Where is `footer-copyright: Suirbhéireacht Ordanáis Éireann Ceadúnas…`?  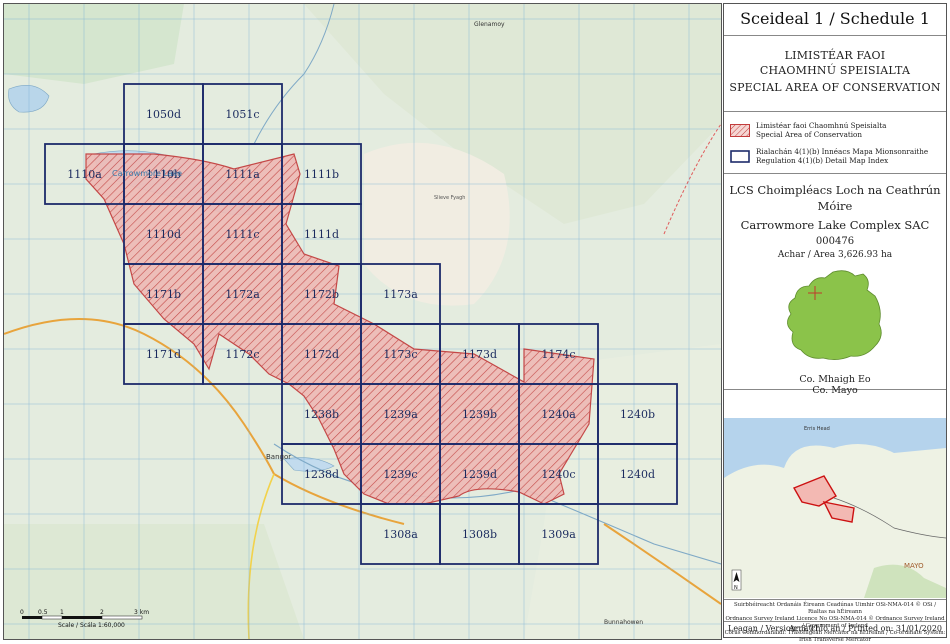 footer-copyright: Suirbhéireacht Ordanáis Éireann Ceadúnas… is located at coordinates (835, 621).